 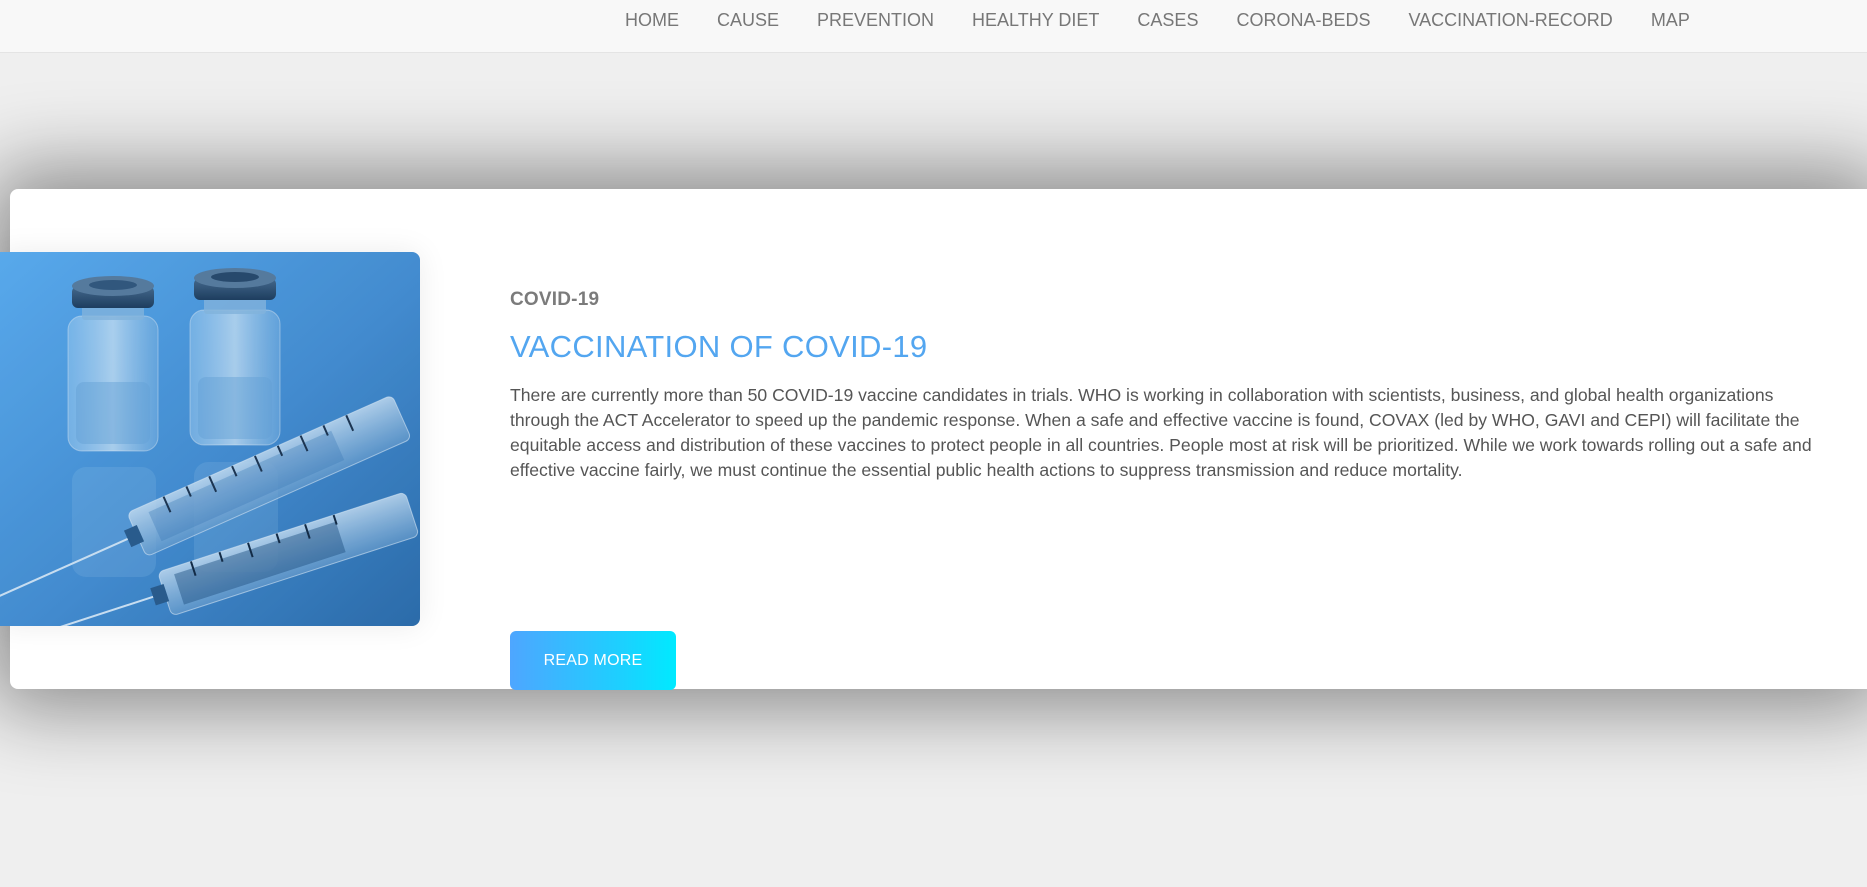 What do you see at coordinates (555, 299) in the screenshot?
I see `feature-kicker: COVID-19` at bounding box center [555, 299].